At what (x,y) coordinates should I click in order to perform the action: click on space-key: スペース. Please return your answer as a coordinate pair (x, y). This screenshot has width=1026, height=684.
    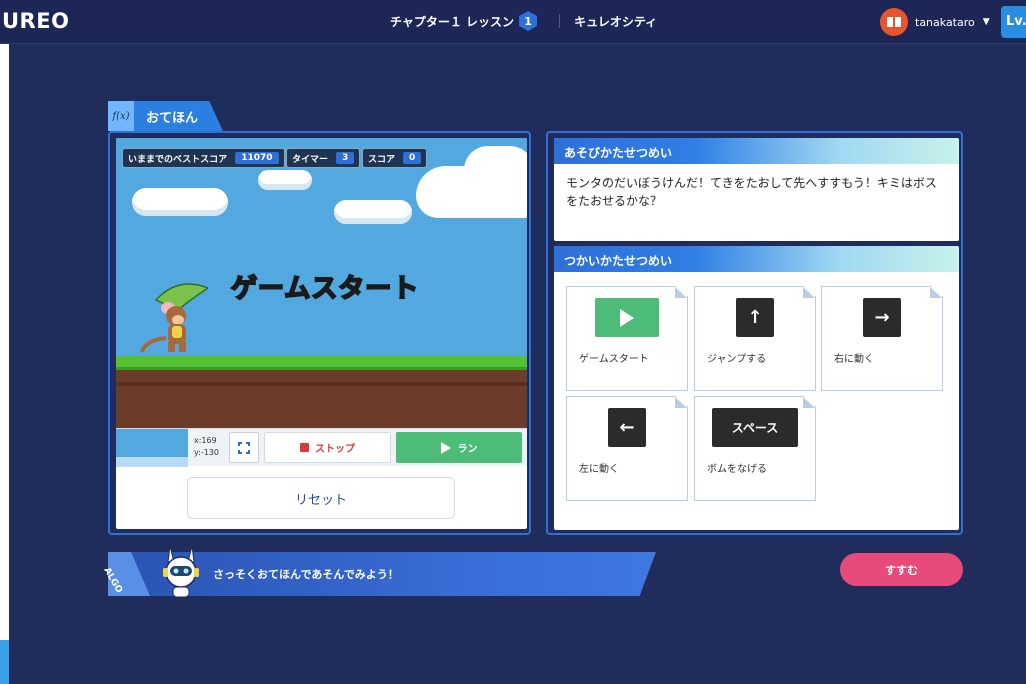
    Looking at the image, I should click on (755, 427).